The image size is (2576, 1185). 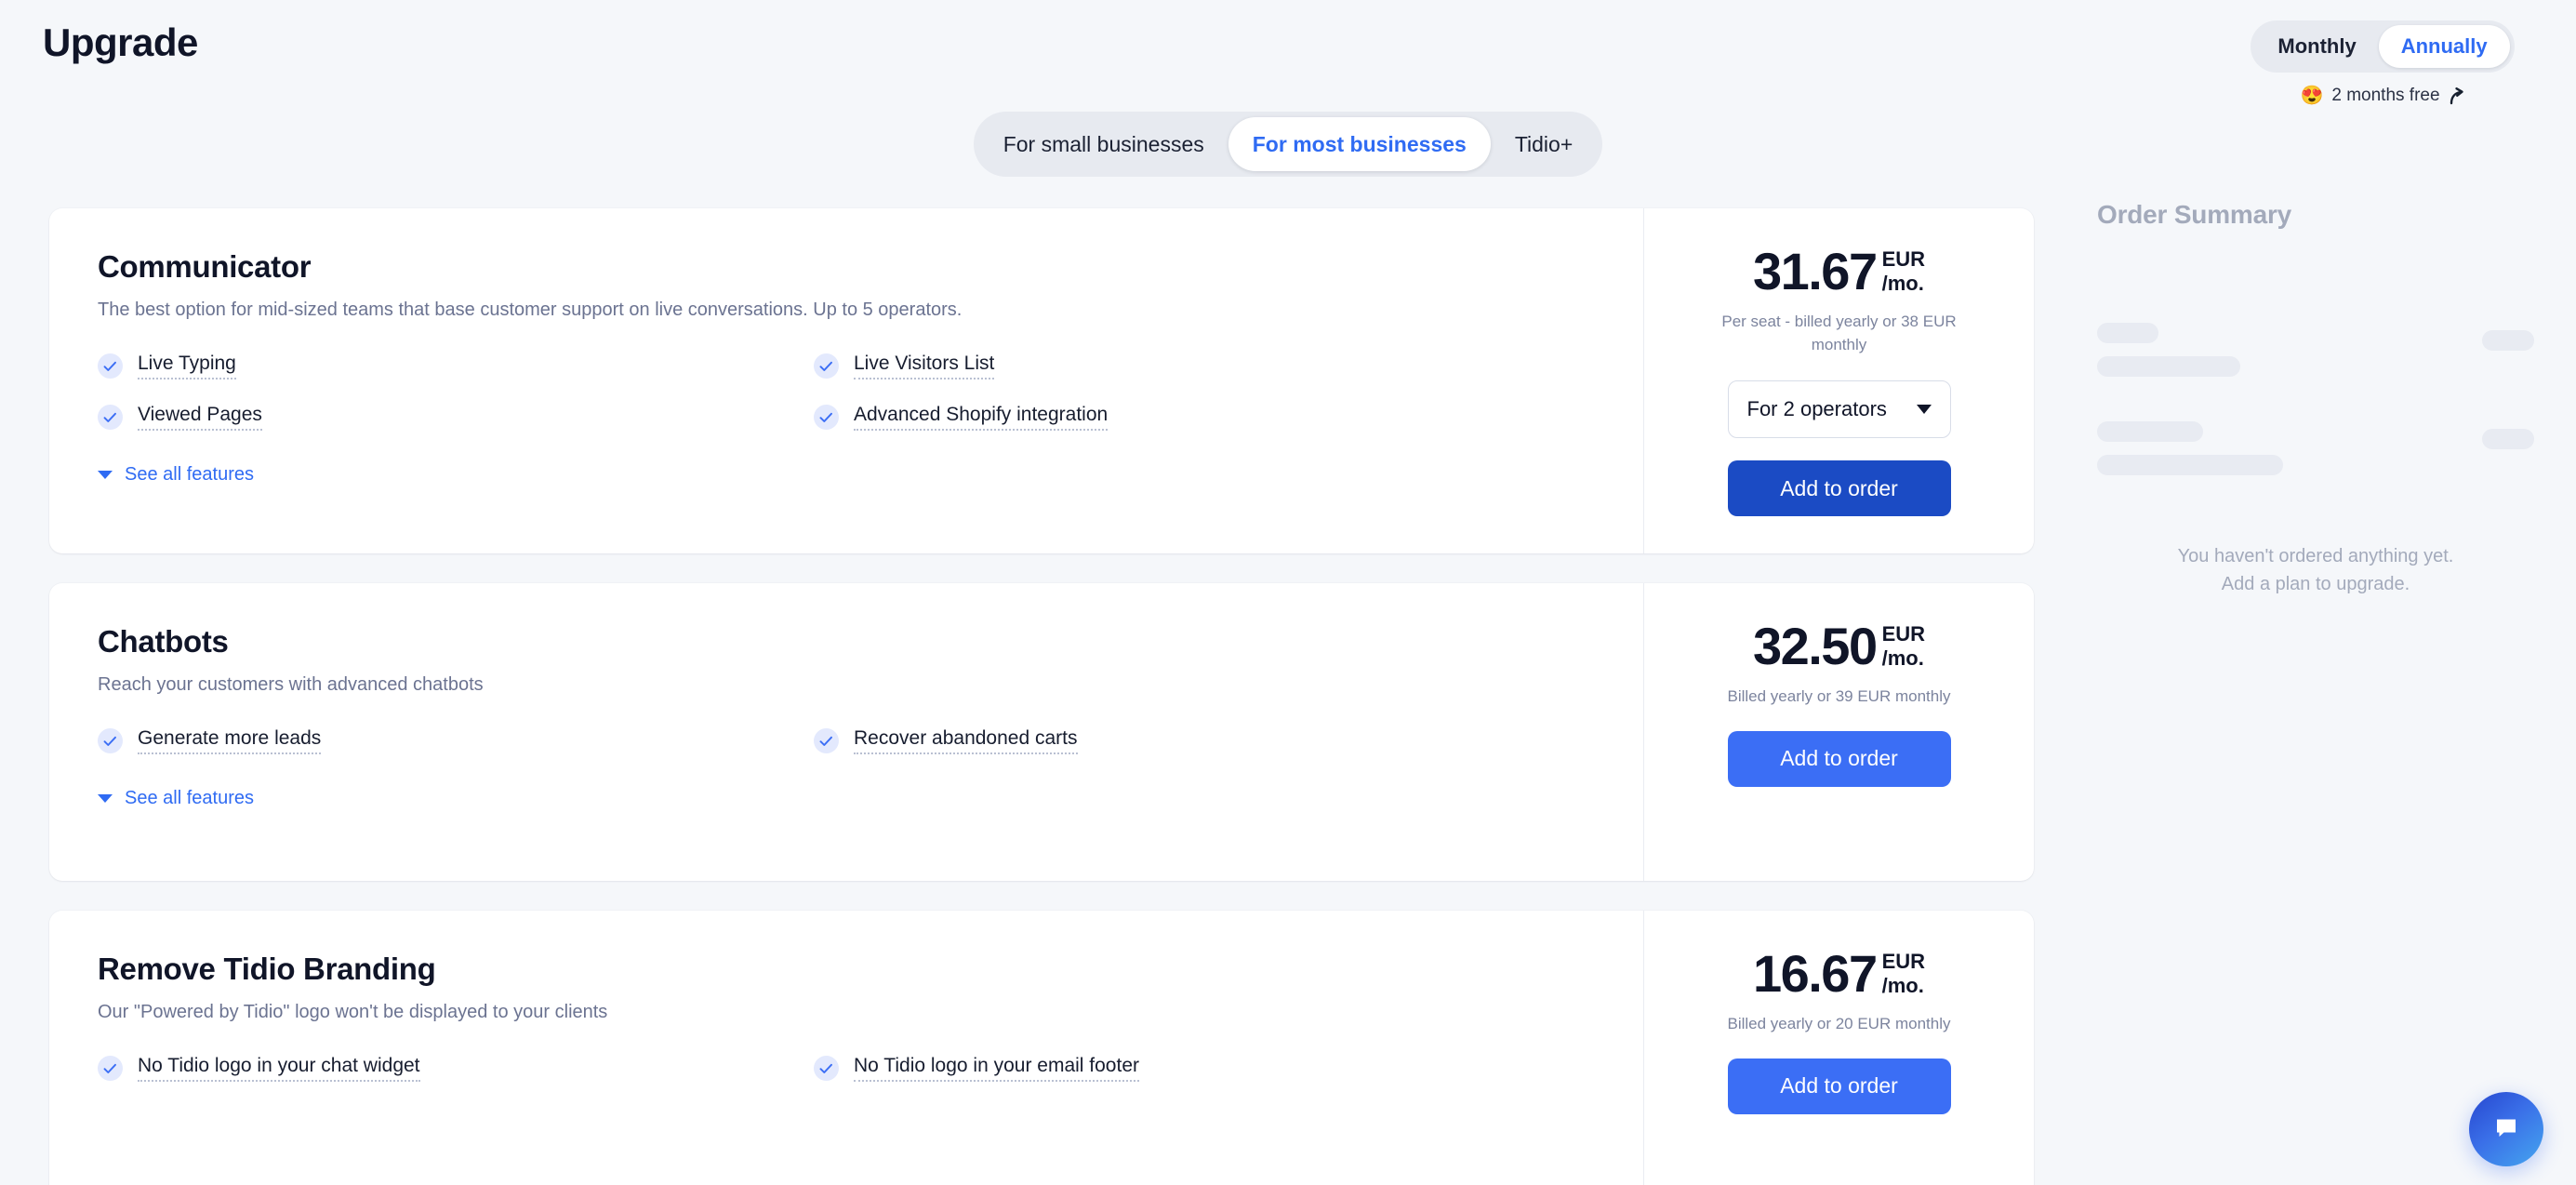 I want to click on feature-label: Live Typing, so click(x=187, y=366).